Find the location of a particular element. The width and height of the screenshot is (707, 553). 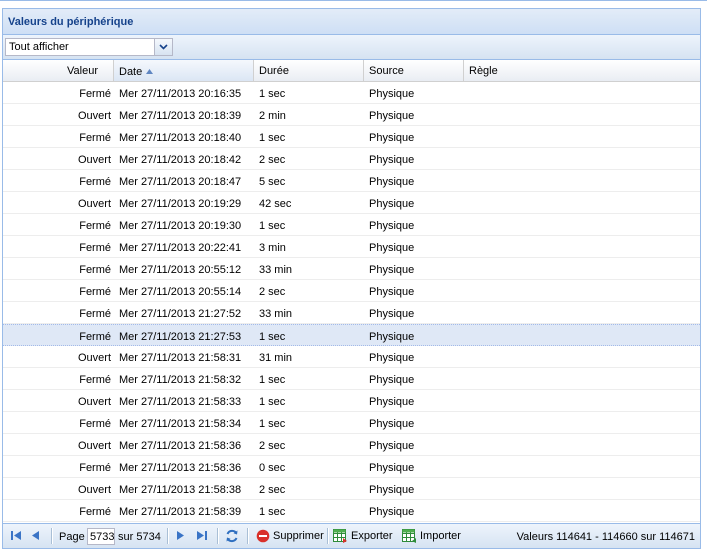

delete-button-label: Supprimer is located at coordinates (298, 536).